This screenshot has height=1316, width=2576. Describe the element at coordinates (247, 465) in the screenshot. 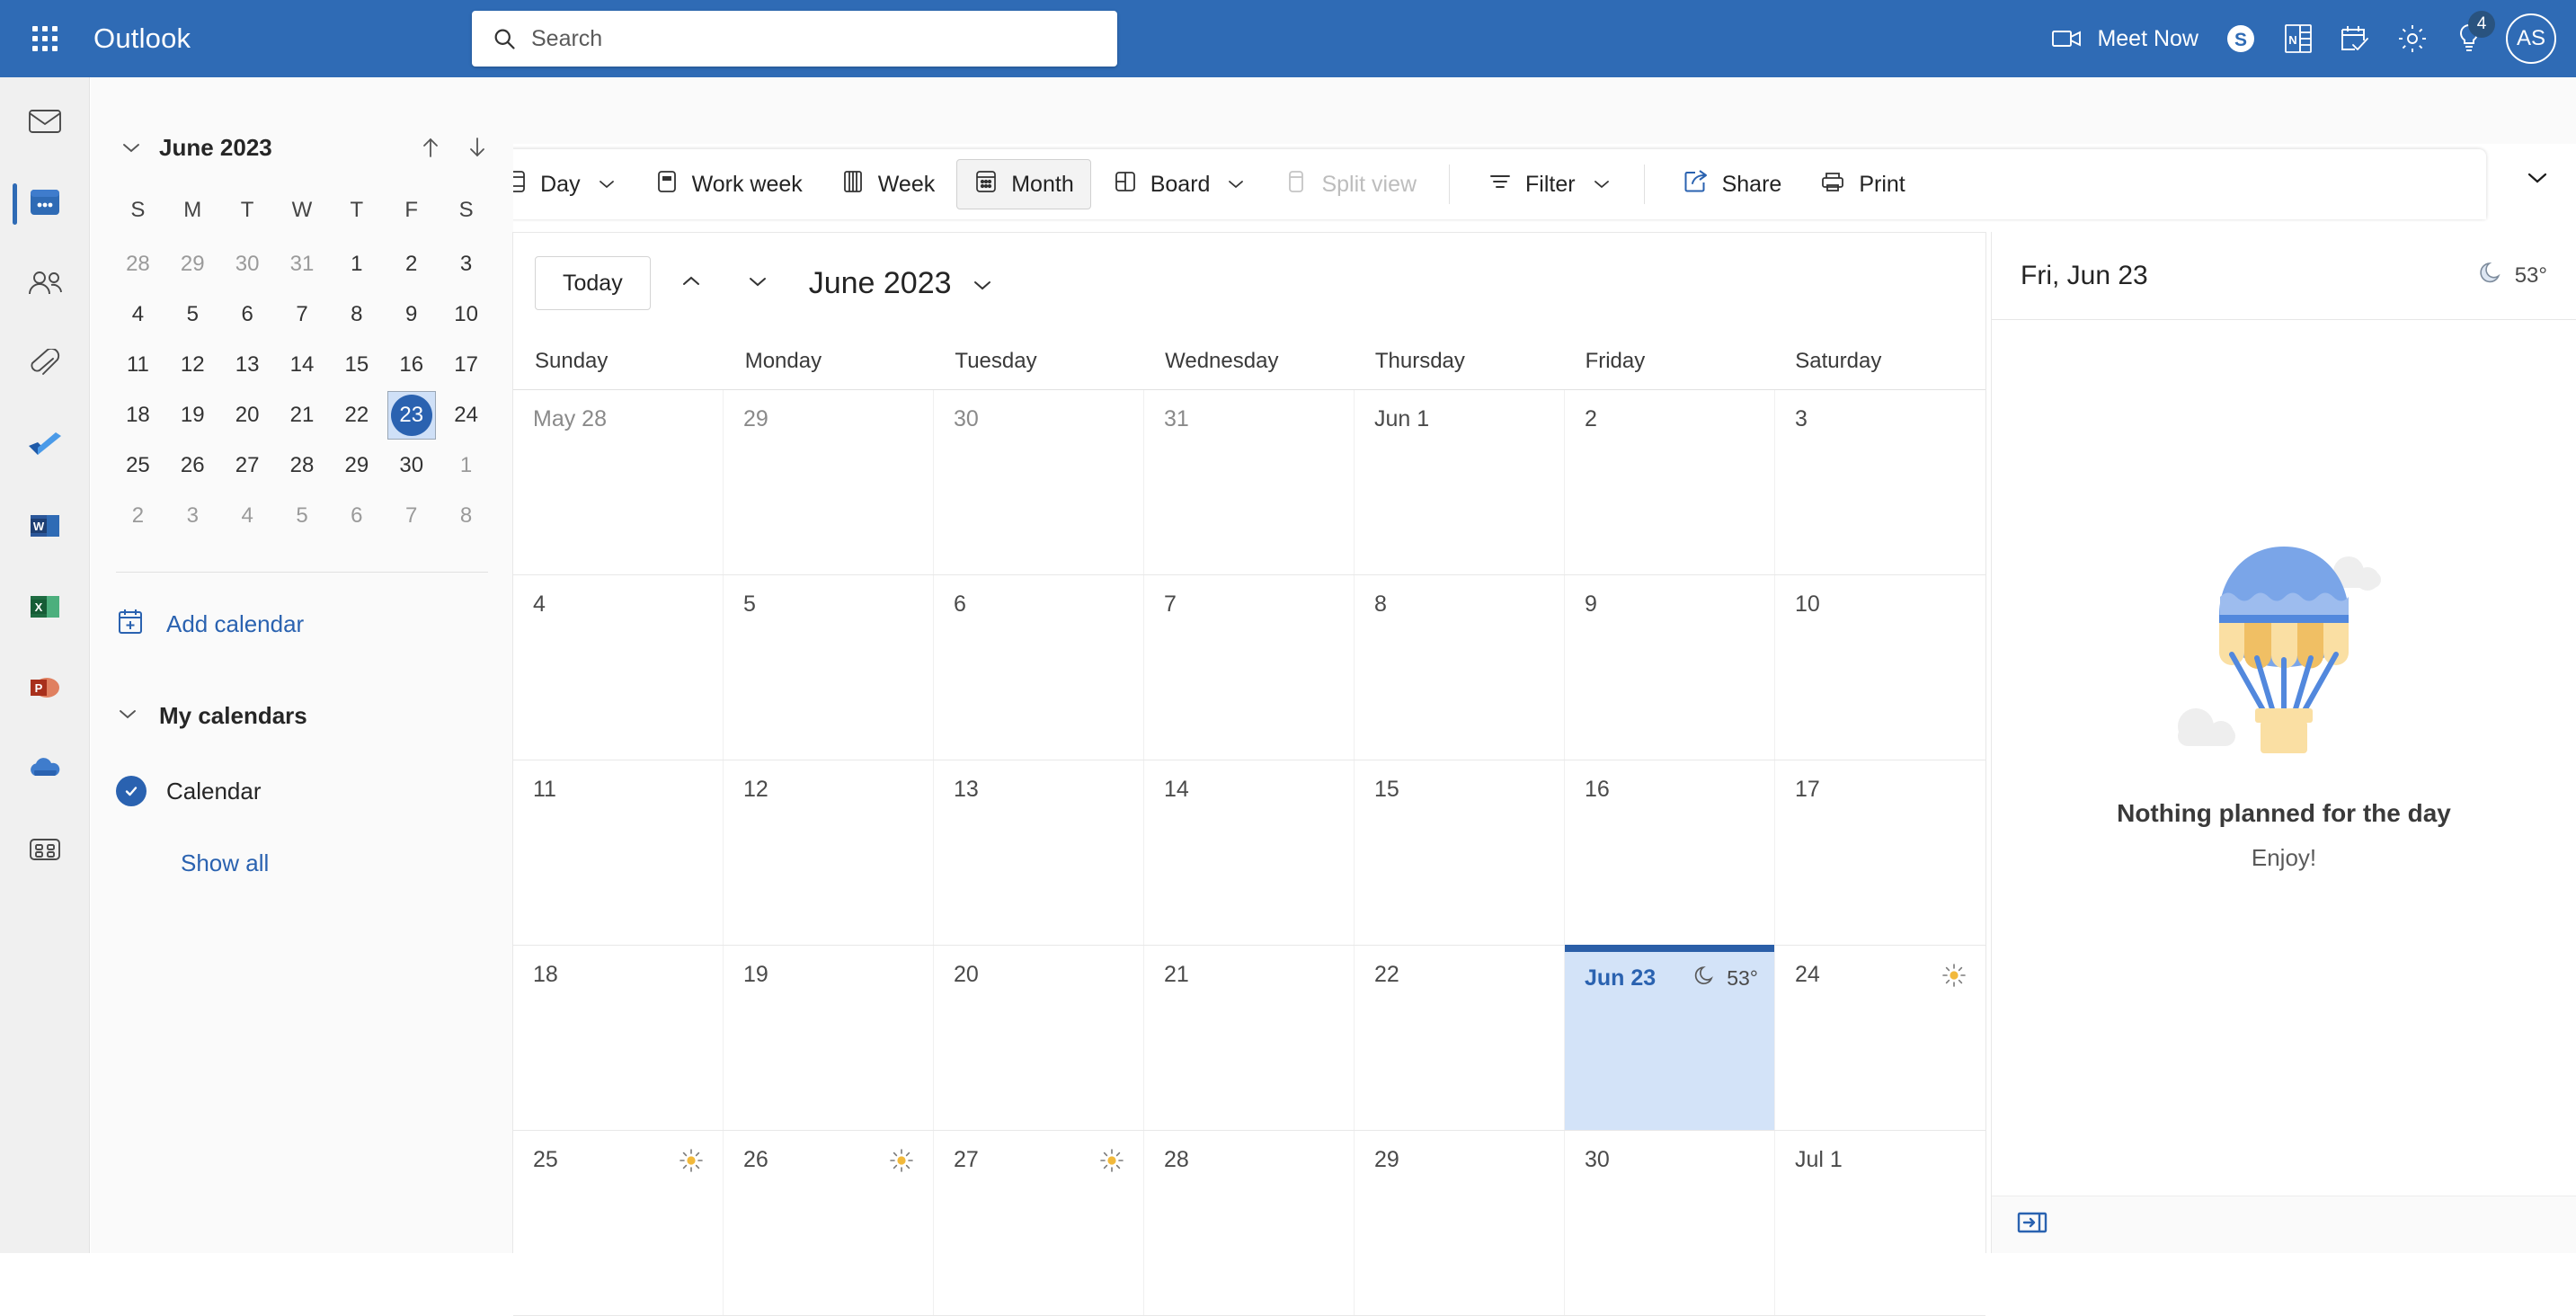

I see `mini-day: 27` at that location.